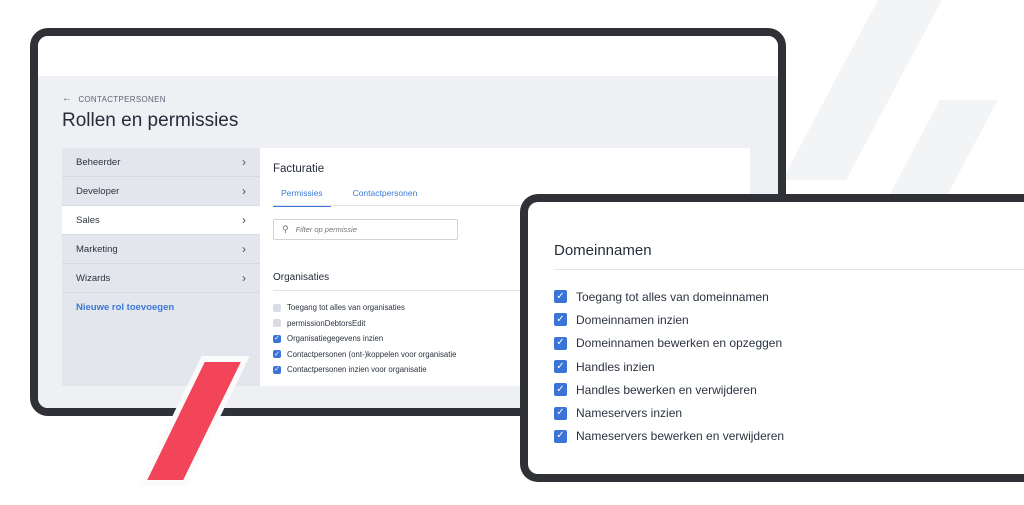 The height and width of the screenshot is (505, 1024). I want to click on permission-label: Domeinnamen inzien, so click(632, 319).